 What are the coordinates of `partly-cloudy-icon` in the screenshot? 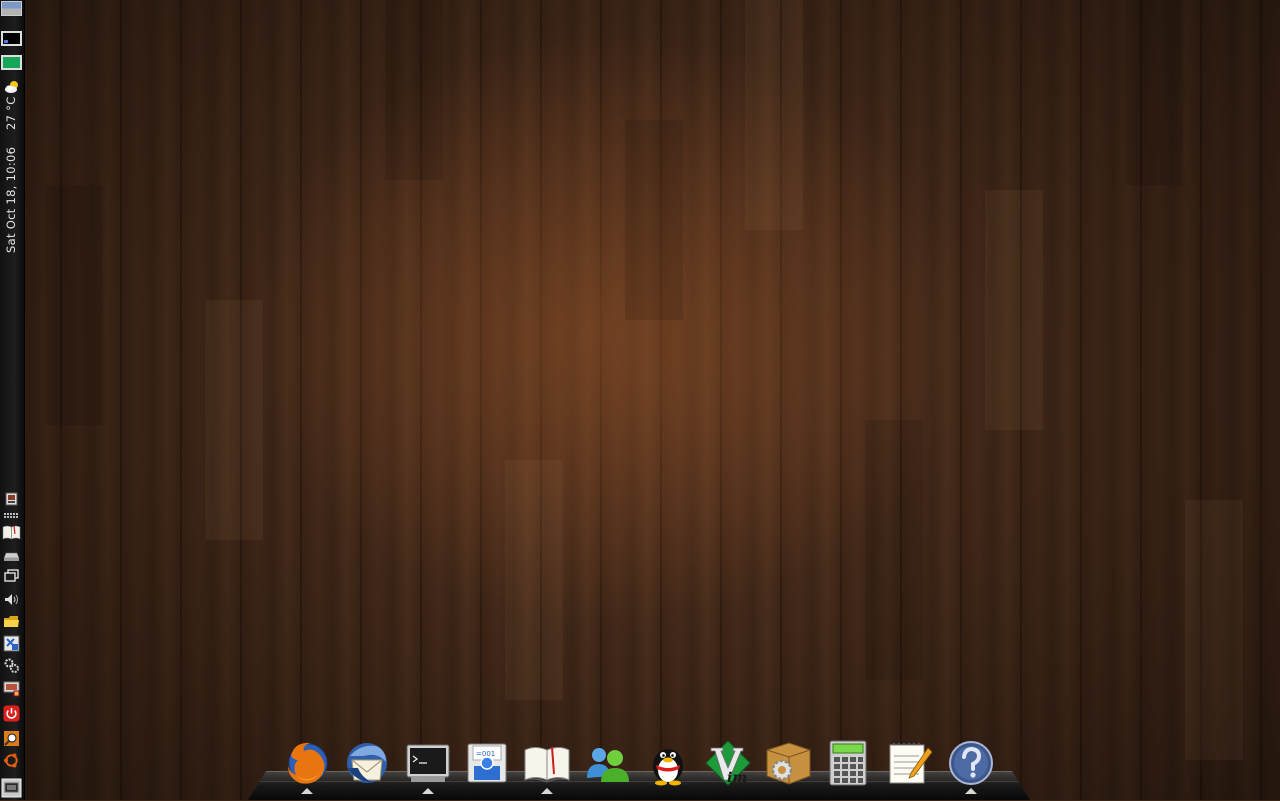 It's located at (12, 87).